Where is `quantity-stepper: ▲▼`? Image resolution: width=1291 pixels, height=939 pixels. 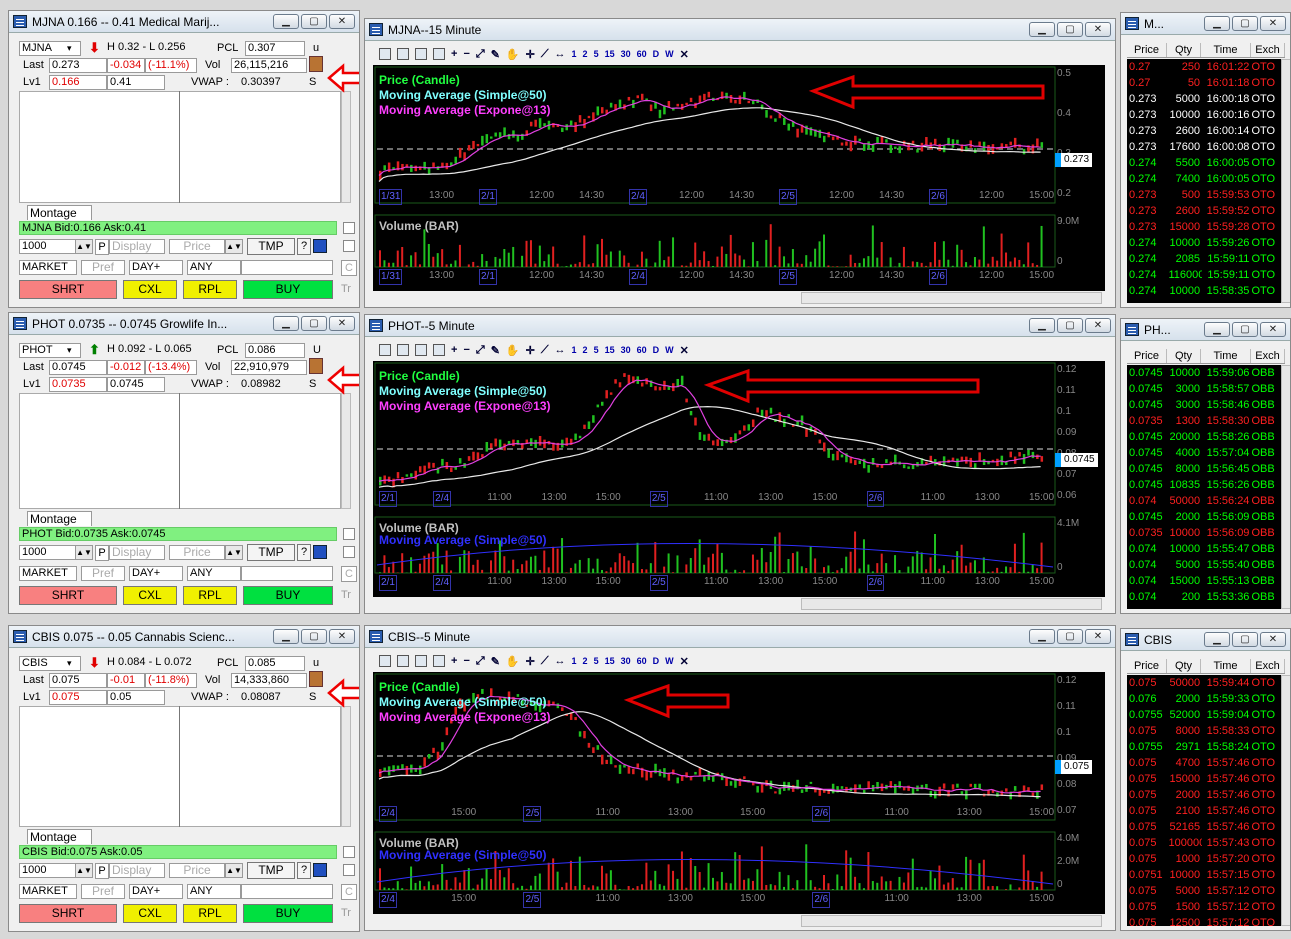
quantity-stepper: ▲▼ is located at coordinates (84, 552).